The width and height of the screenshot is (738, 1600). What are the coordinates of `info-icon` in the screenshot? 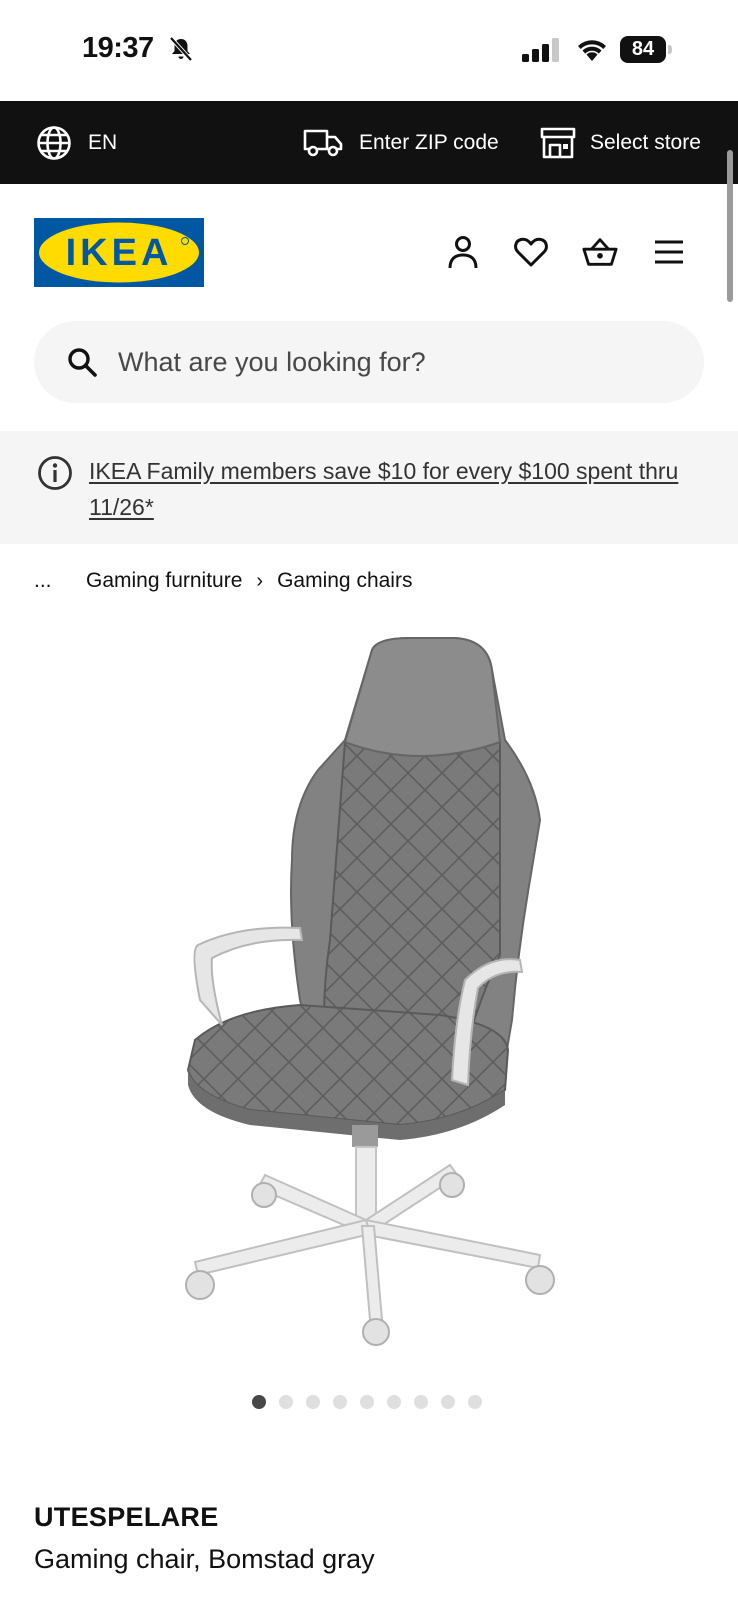 It's located at (55, 473).